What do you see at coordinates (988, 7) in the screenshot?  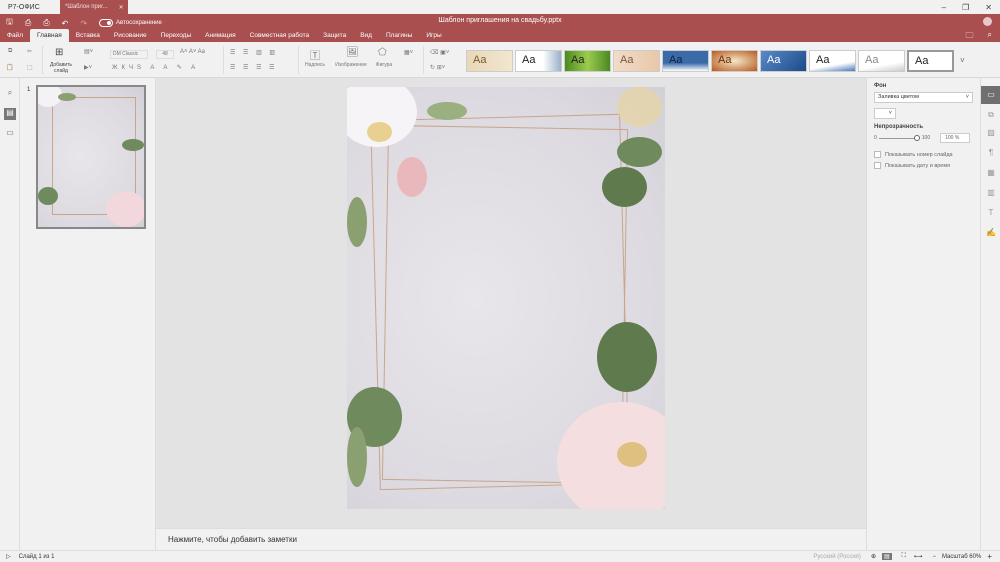 I see `close-window-icon: ✕` at bounding box center [988, 7].